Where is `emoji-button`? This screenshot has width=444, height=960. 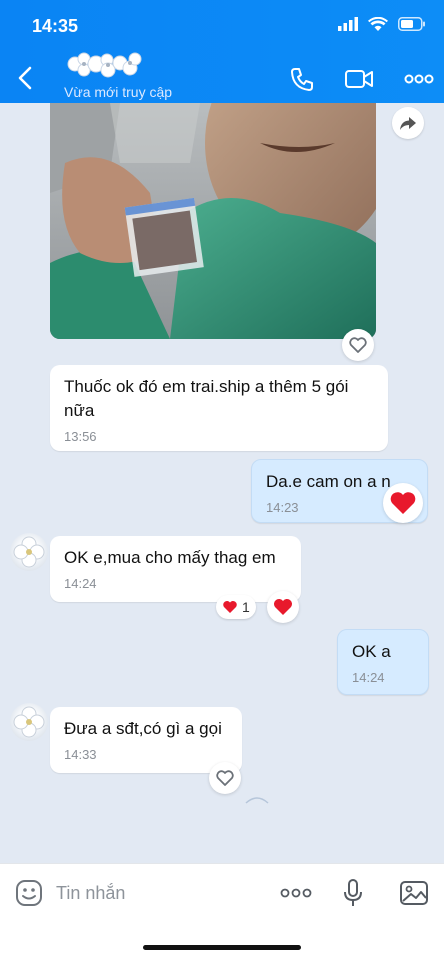
emoji-button is located at coordinates (29, 893).